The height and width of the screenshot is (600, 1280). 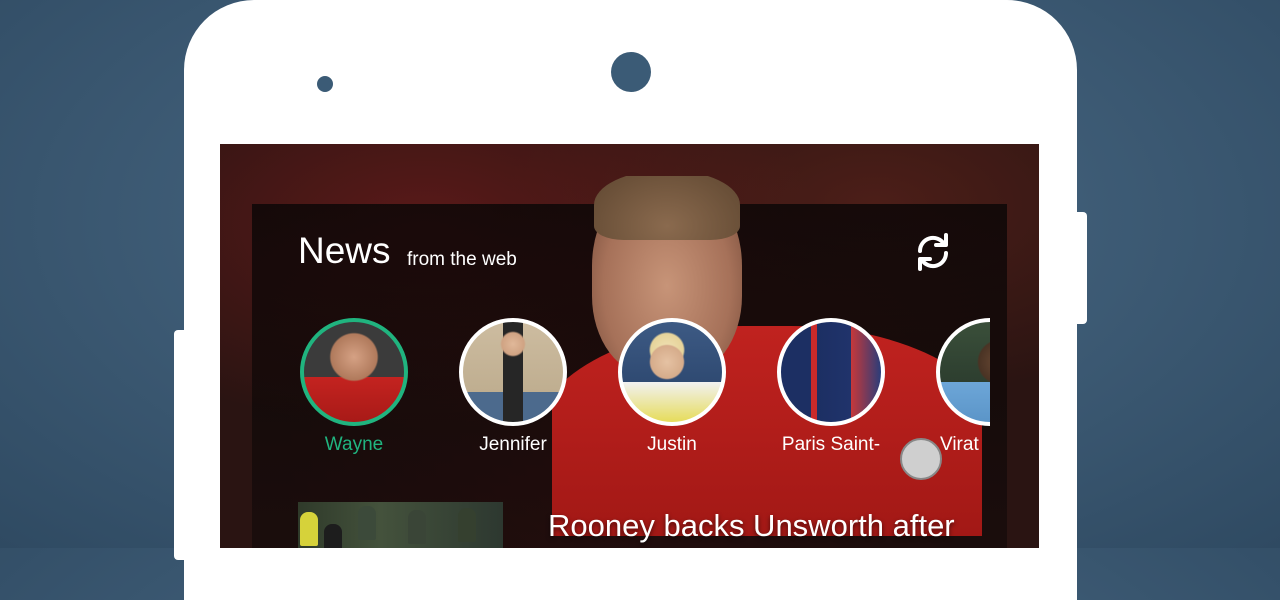 I want to click on avatar-jennifer, so click(x=513, y=372).